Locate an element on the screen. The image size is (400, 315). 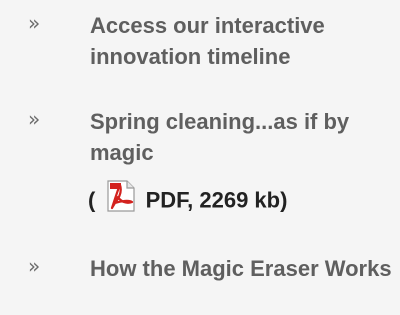
pdf-attachment: ( PDF, 2269 kb) is located at coordinates (188, 198).